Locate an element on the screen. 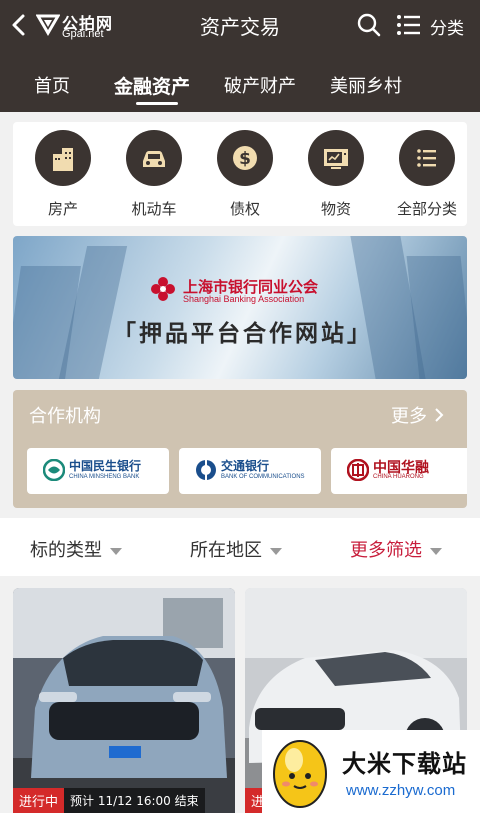  filter-label: 更多筛选 is located at coordinates (386, 550).